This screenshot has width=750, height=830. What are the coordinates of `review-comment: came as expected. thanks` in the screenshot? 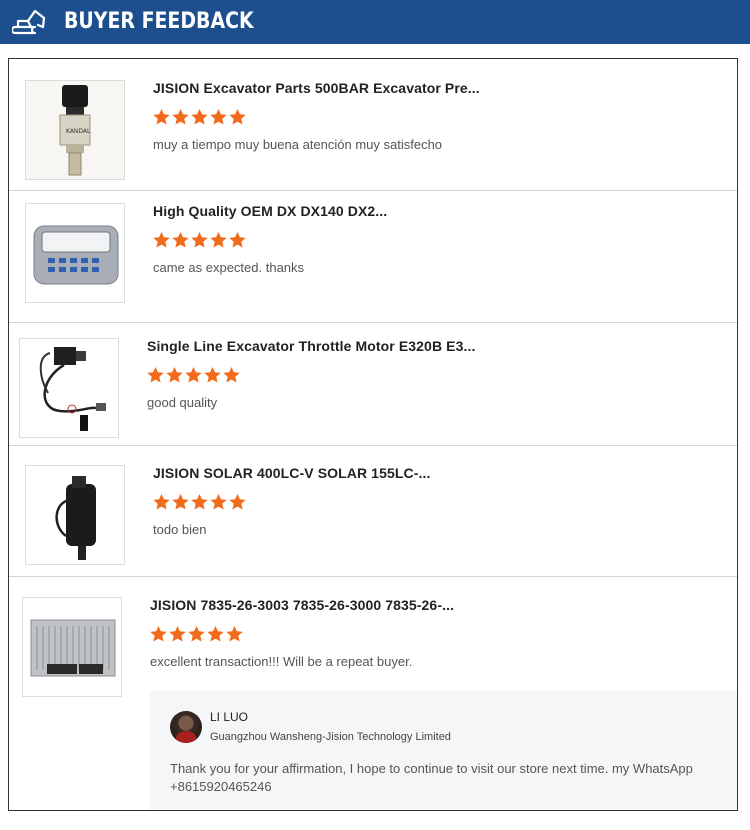 It's located at (229, 267).